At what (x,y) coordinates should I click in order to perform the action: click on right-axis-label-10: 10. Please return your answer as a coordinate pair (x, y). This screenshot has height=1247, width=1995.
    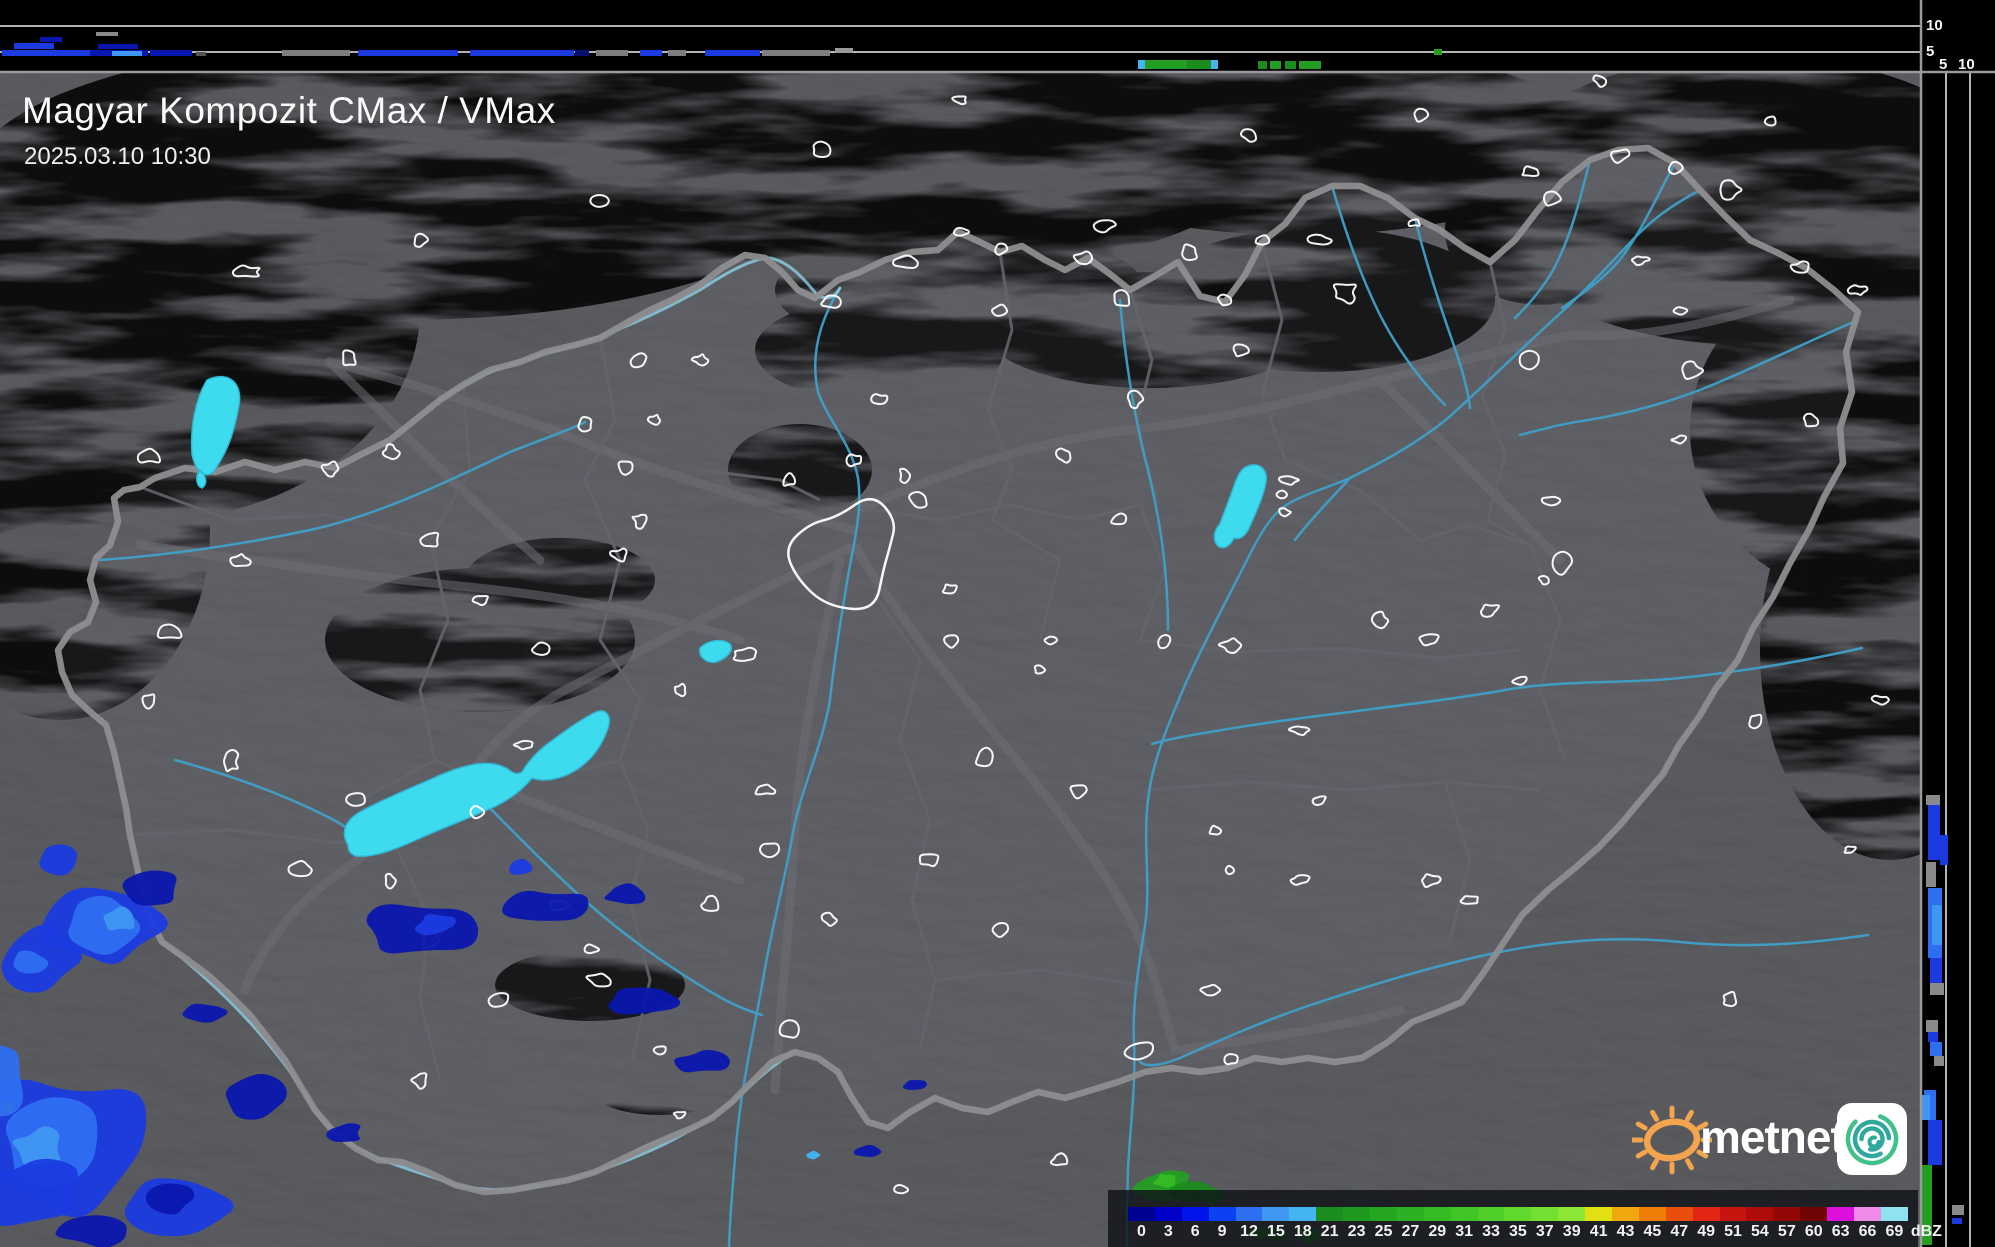
    Looking at the image, I should click on (1966, 64).